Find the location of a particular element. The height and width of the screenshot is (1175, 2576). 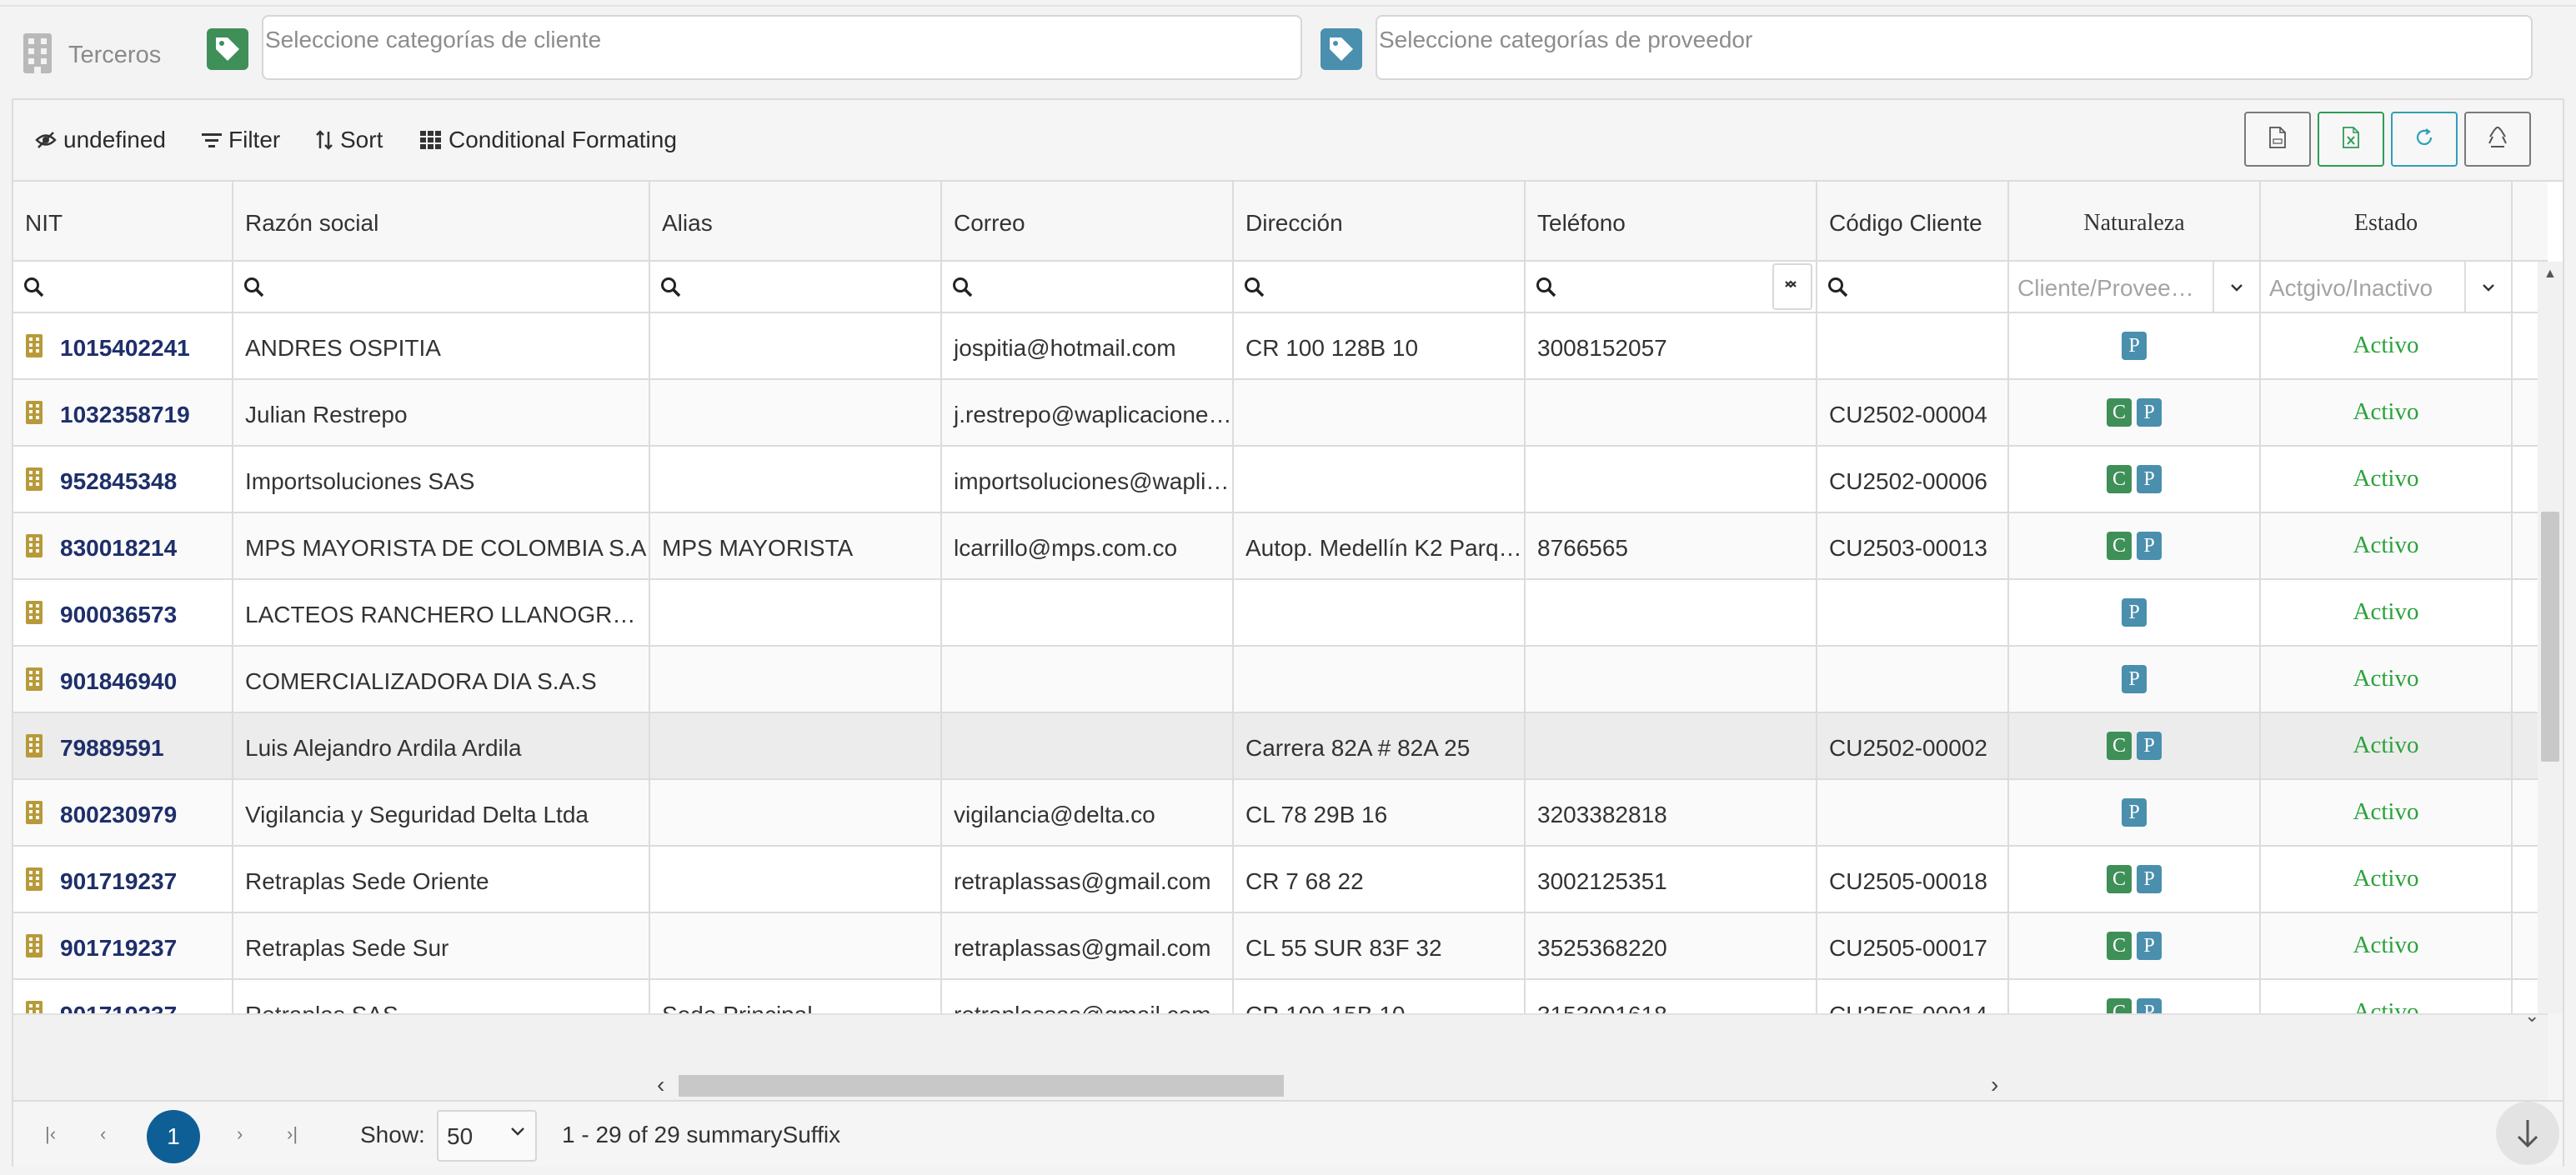

nit-link: 901846940 is located at coordinates (118, 681).